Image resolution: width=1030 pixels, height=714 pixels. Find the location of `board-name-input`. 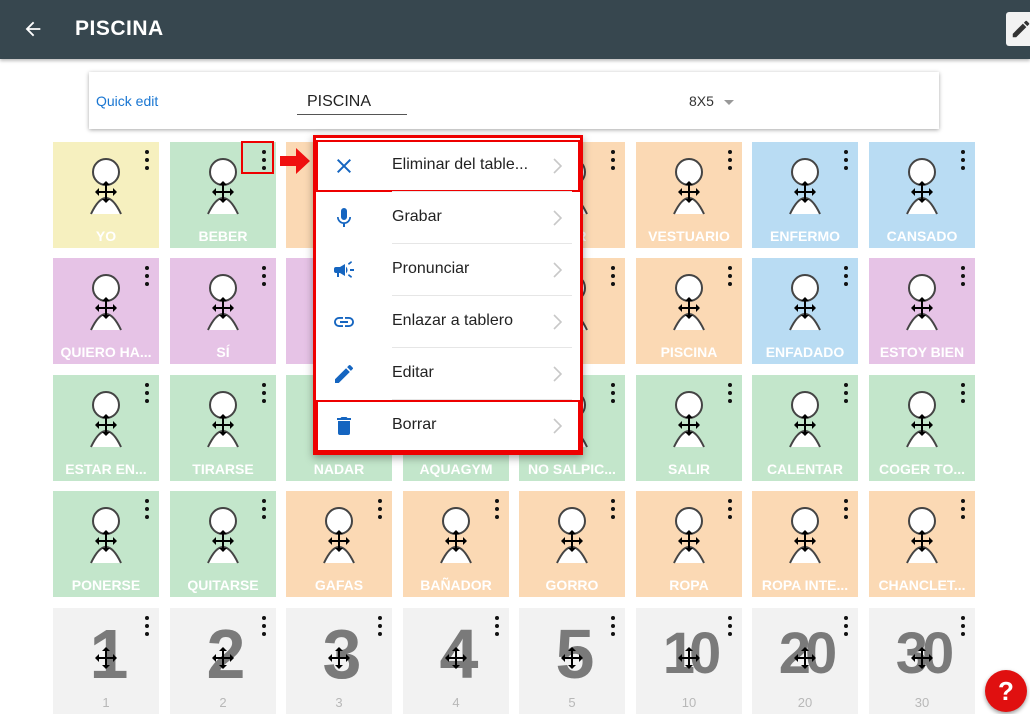

board-name-input is located at coordinates (352, 102).